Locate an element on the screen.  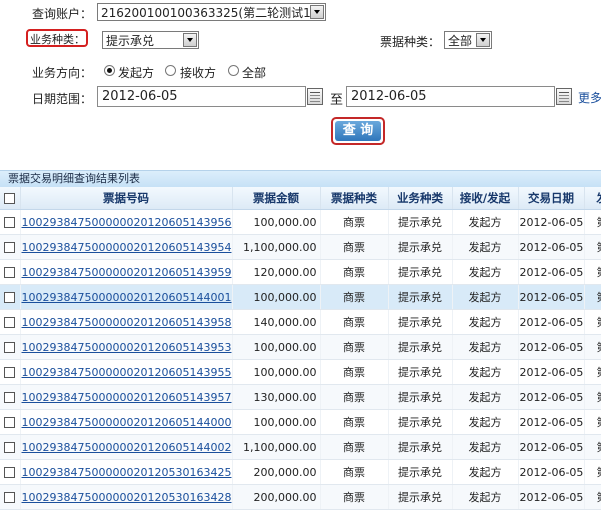
bill-no-link: 100293847500000020120605144002 is located at coordinates (127, 447).